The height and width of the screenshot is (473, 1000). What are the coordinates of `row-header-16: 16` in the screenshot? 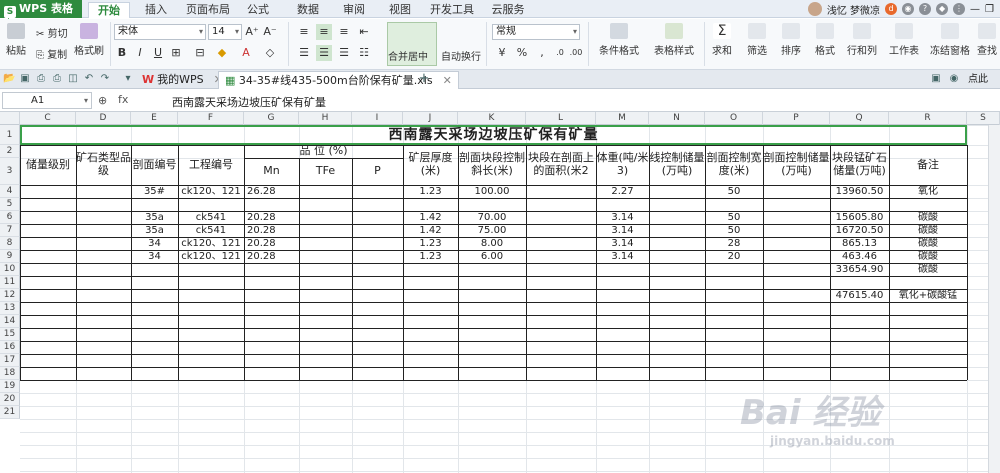 It's located at (10, 347).